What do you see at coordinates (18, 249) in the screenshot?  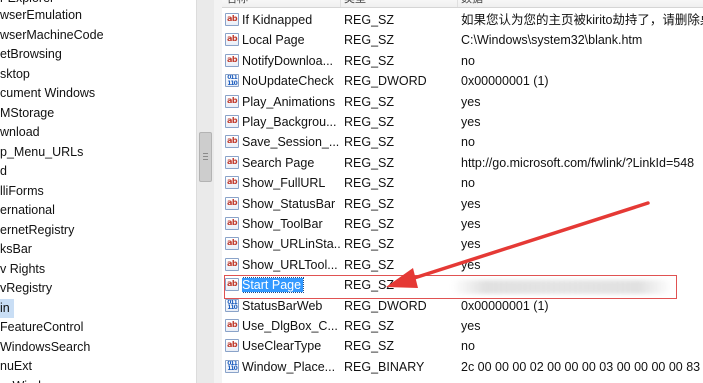 I see `tree-item: ksBar` at bounding box center [18, 249].